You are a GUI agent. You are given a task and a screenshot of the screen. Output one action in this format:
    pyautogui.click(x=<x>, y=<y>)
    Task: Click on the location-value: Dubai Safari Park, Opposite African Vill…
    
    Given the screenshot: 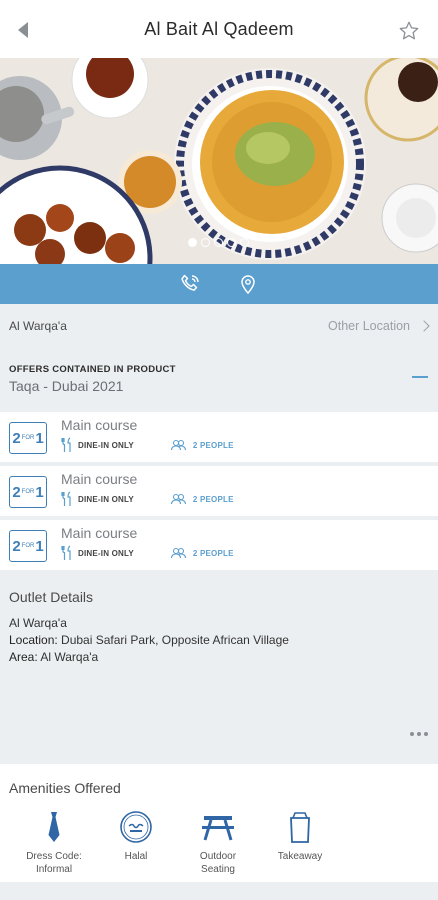 What is the action you would take?
    pyautogui.click(x=175, y=640)
    